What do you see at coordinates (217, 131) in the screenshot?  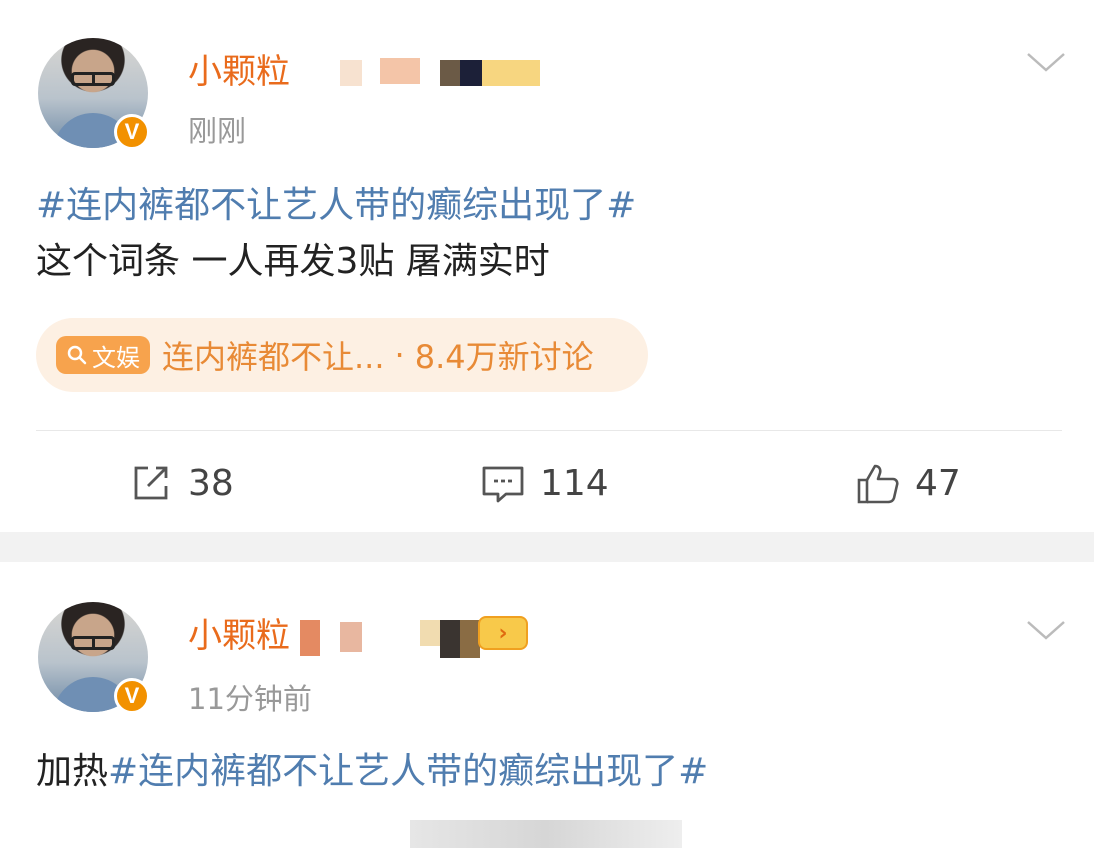 I see `post-time: 刚刚` at bounding box center [217, 131].